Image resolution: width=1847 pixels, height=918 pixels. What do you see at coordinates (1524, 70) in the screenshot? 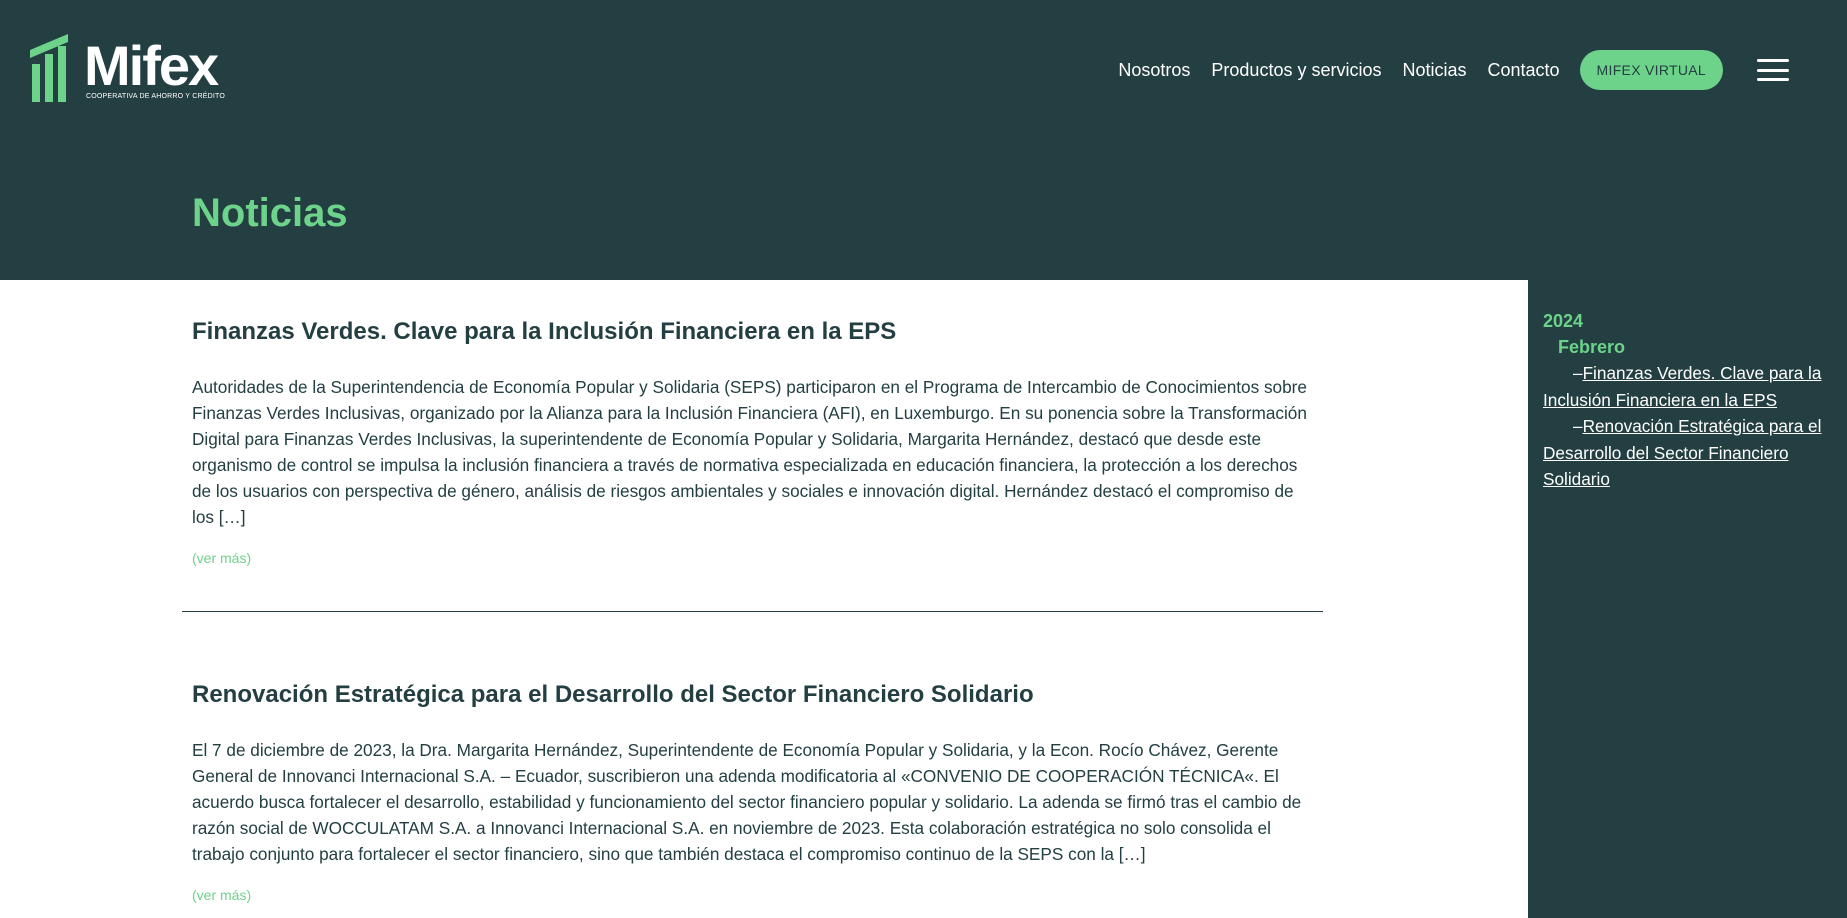
I see `nav-link-contacto: Contacto` at bounding box center [1524, 70].